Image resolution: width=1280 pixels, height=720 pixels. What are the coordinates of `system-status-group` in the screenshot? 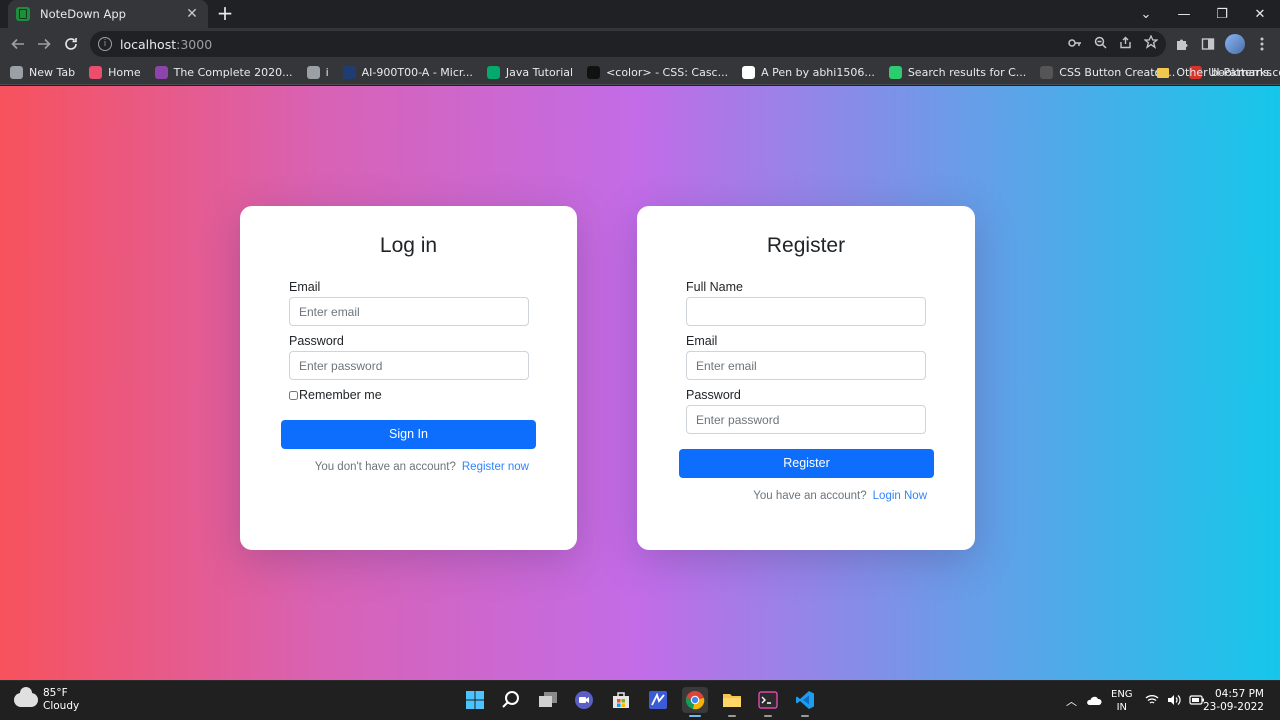 It's located at (1175, 700).